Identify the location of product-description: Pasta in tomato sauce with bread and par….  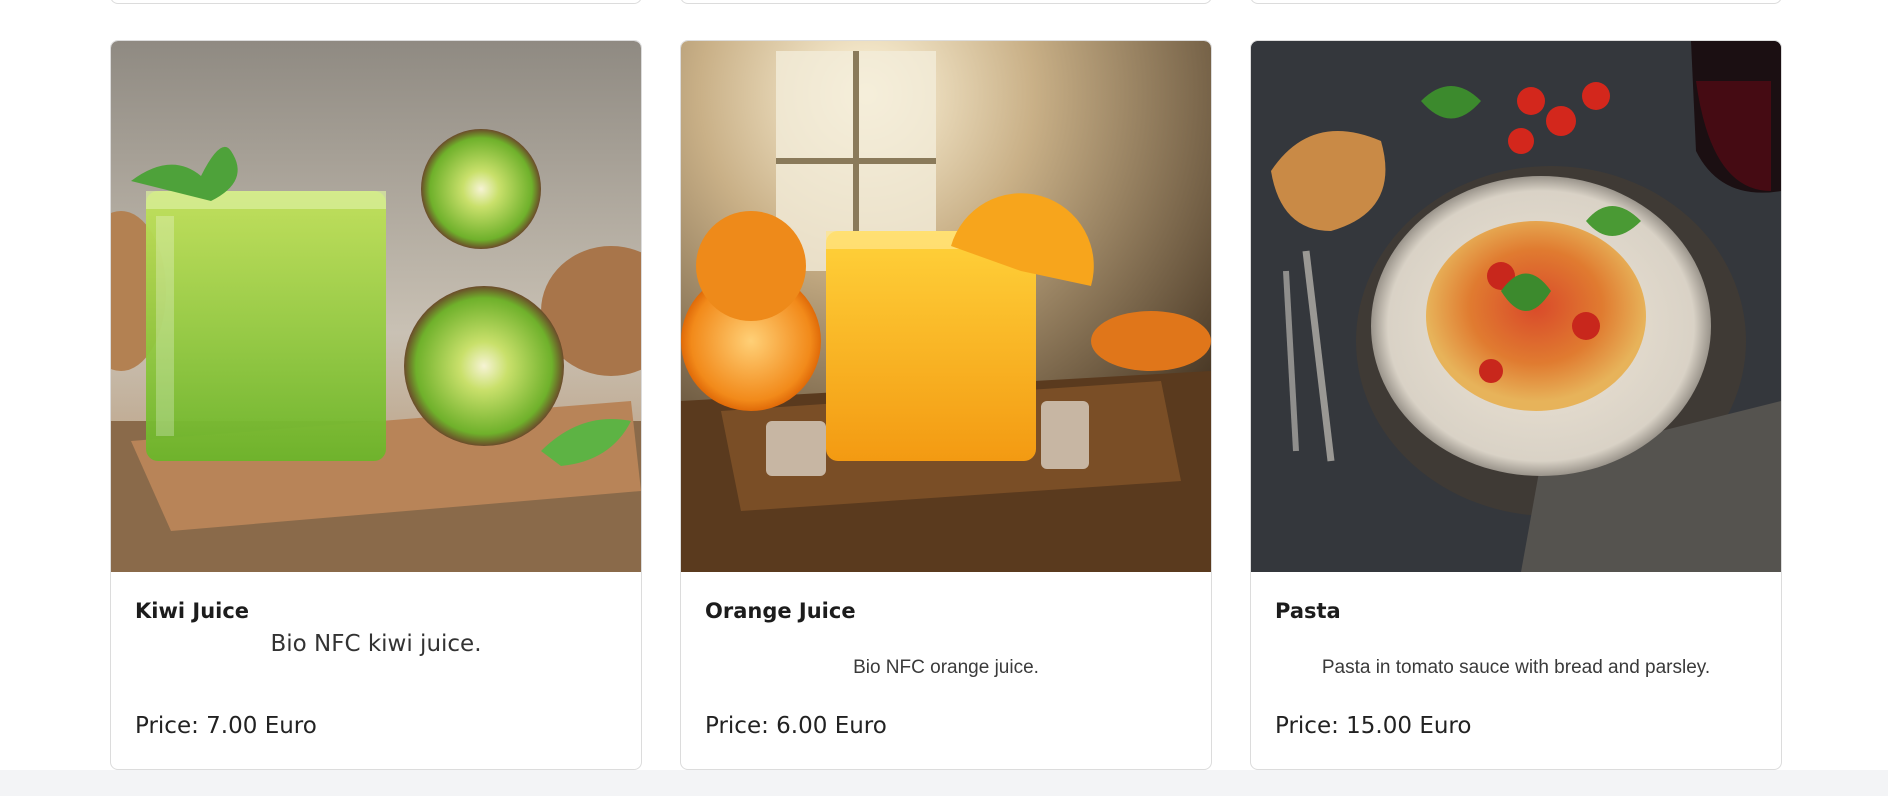
(1516, 667).